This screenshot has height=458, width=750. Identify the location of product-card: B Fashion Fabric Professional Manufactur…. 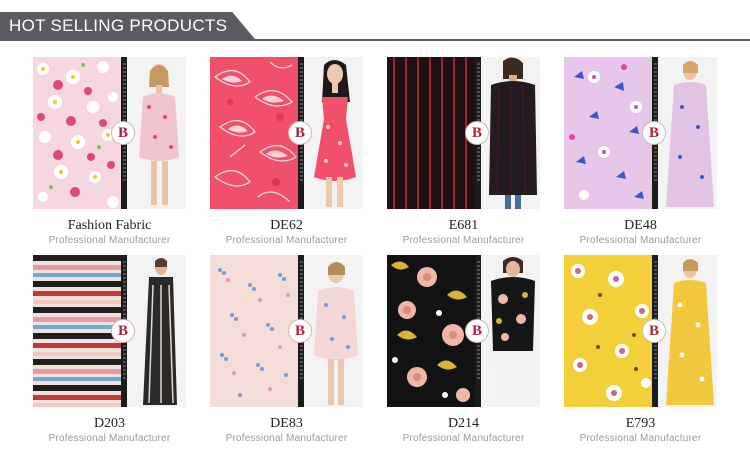
(109, 151).